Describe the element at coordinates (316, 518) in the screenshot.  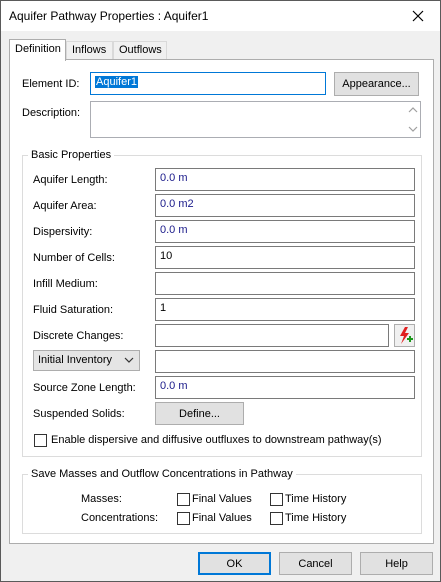
I see `conc-time-history-label: Time History` at that location.